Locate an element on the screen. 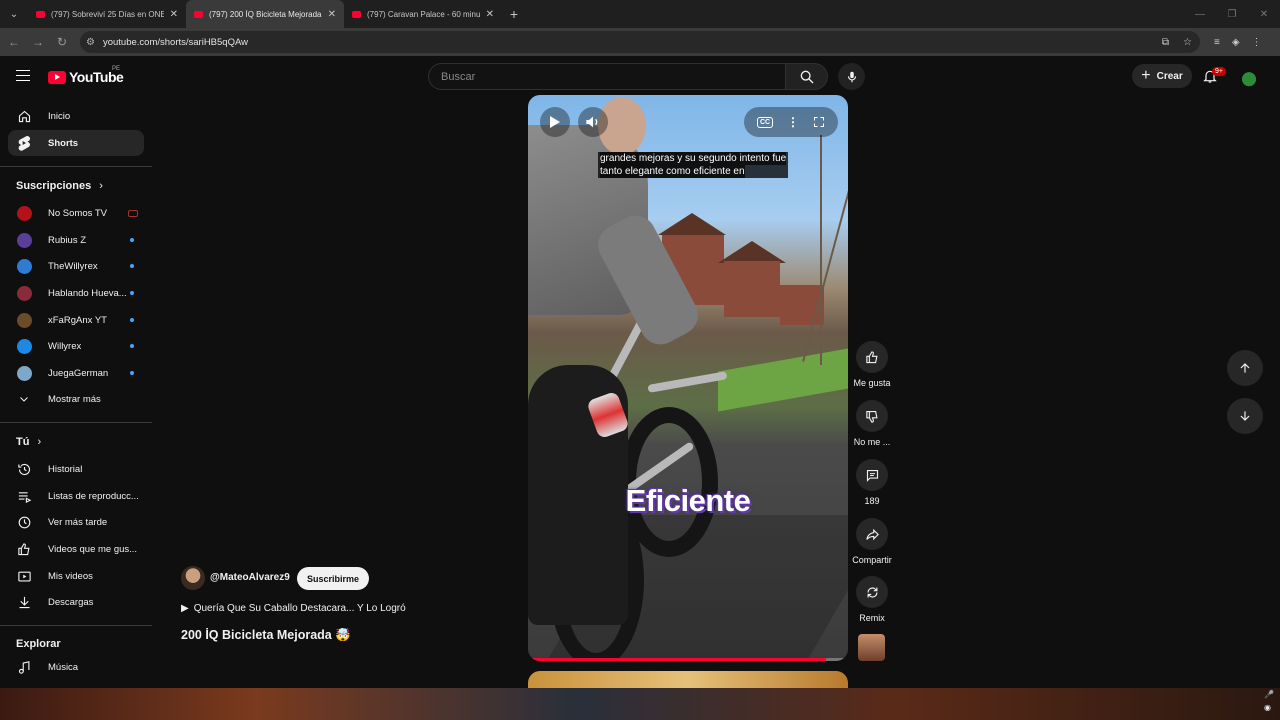 Image resolution: width=1280 pixels, height=720 pixels. browser-tab-active: (797) 200 ÍQ Bicicleta Mejorada ✕ is located at coordinates (265, 14).